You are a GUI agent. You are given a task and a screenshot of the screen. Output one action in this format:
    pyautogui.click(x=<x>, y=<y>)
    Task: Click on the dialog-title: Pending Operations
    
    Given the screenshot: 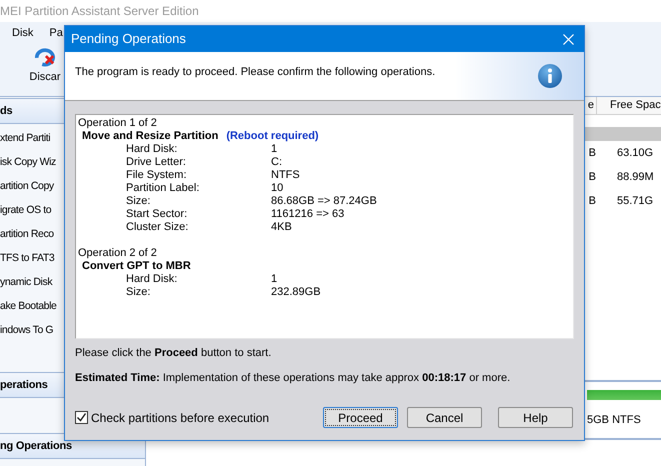 What is the action you would take?
    pyautogui.click(x=128, y=39)
    